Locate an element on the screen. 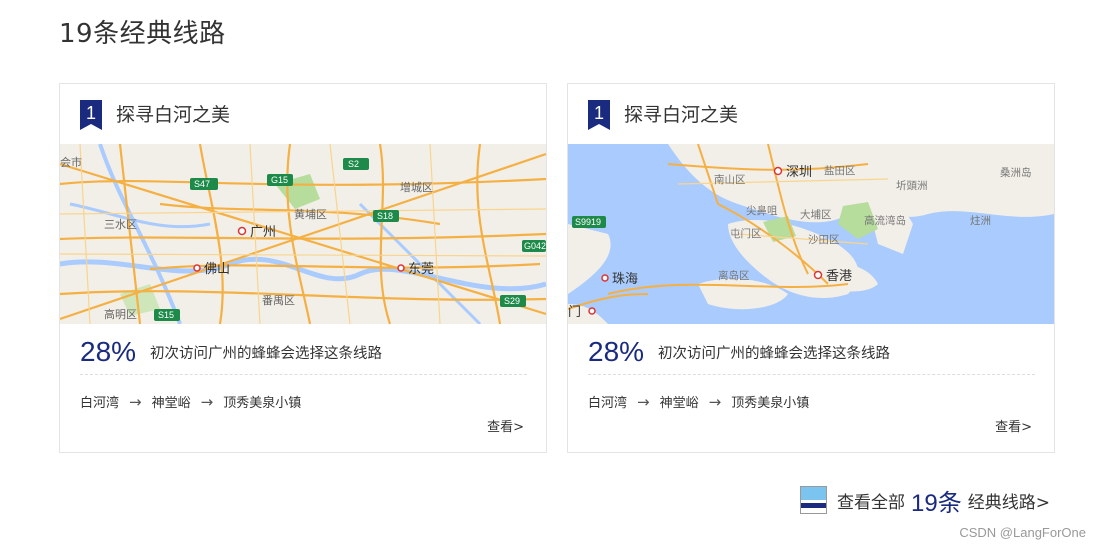  flag-icon is located at coordinates (813, 500).